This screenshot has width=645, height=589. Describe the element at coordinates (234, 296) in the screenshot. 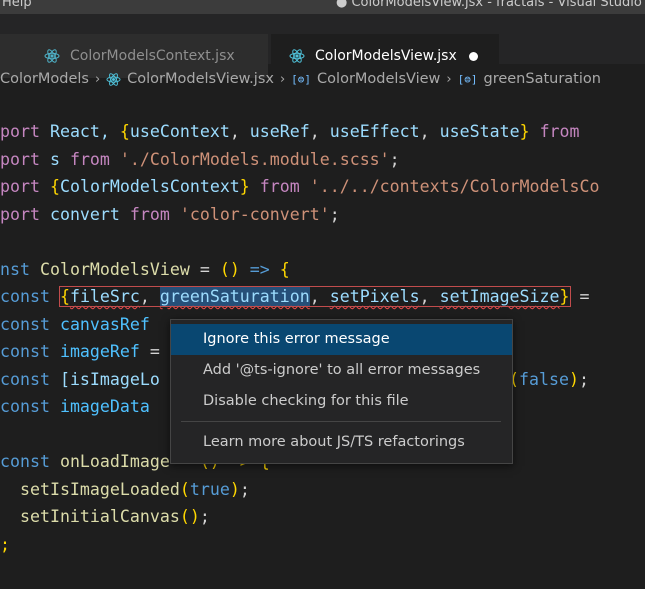

I see `selected-identifier: greenSaturation` at that location.